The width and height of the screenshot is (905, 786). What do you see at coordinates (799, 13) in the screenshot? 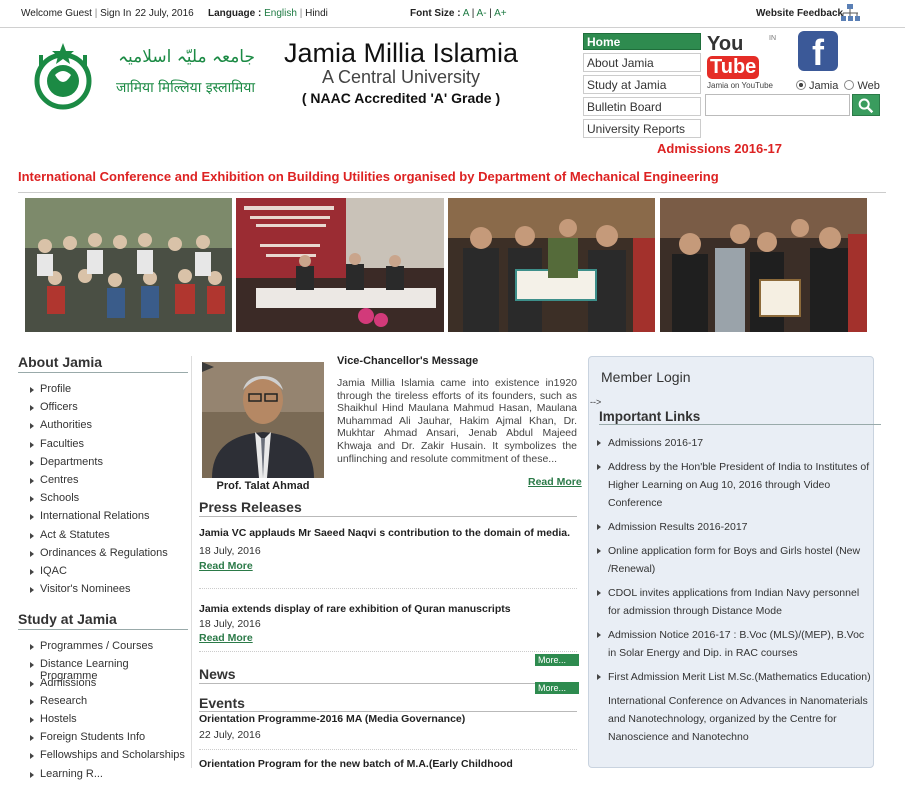
I see `website-feedback-link: Website Feedback` at bounding box center [799, 13].